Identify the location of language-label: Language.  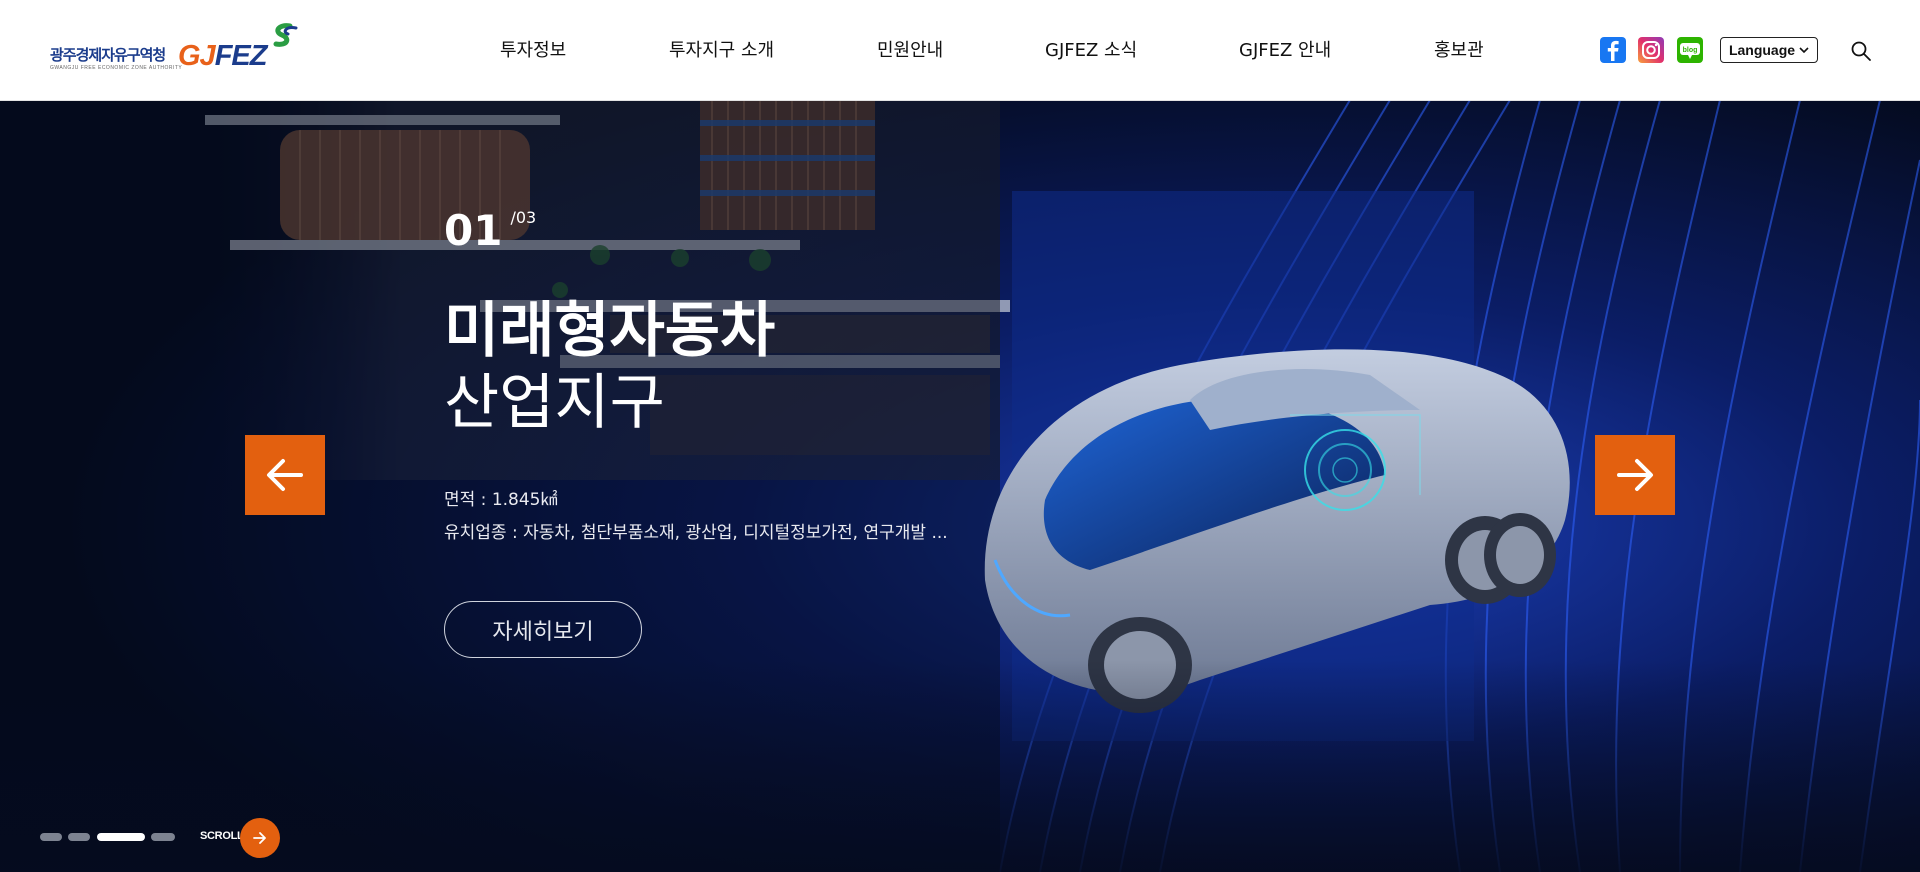
(1762, 50).